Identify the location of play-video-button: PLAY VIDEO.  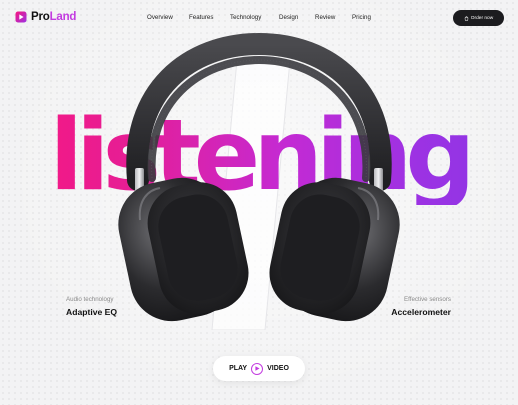
(259, 368).